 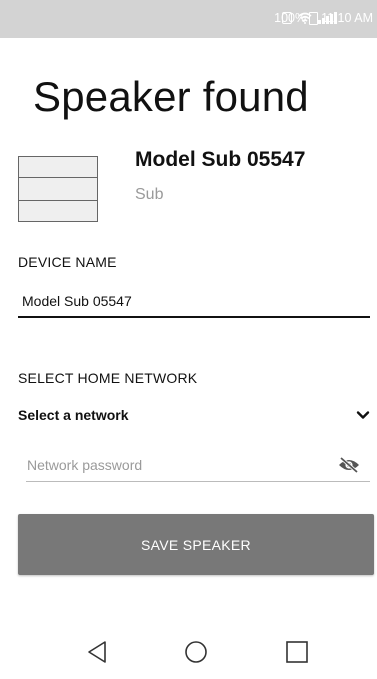 I want to click on status-bar: 100% 11:10 AM, so click(x=188, y=19).